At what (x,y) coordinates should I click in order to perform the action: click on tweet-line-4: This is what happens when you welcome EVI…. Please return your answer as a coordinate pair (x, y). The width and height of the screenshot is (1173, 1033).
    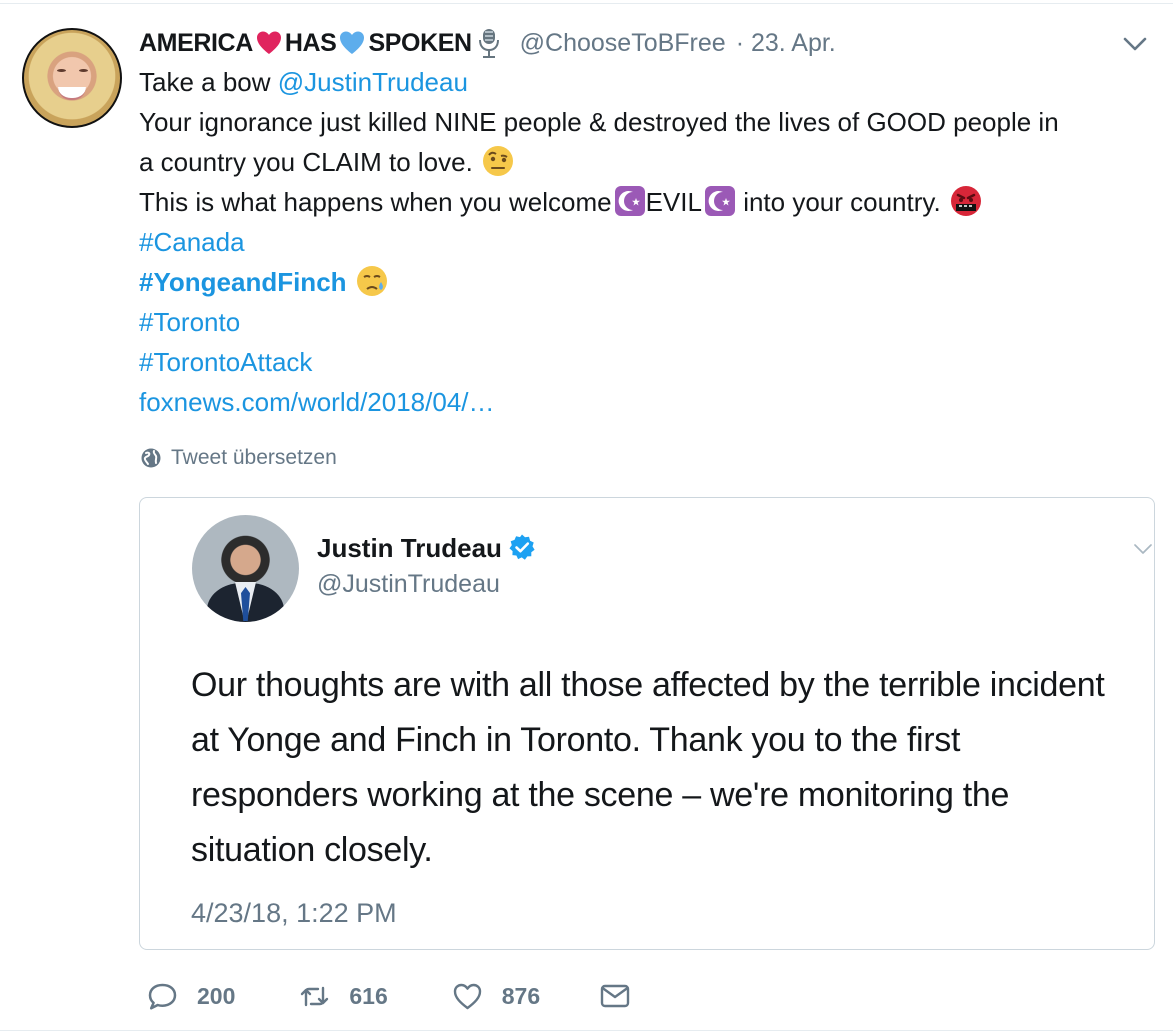
    Looking at the image, I should click on (646, 202).